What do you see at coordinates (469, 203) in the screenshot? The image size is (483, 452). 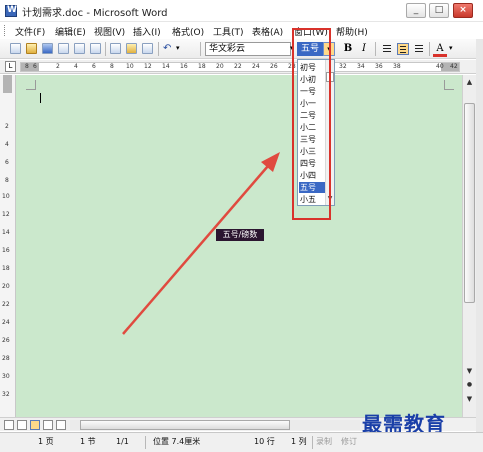 I see `scroll-thumb` at bounding box center [469, 203].